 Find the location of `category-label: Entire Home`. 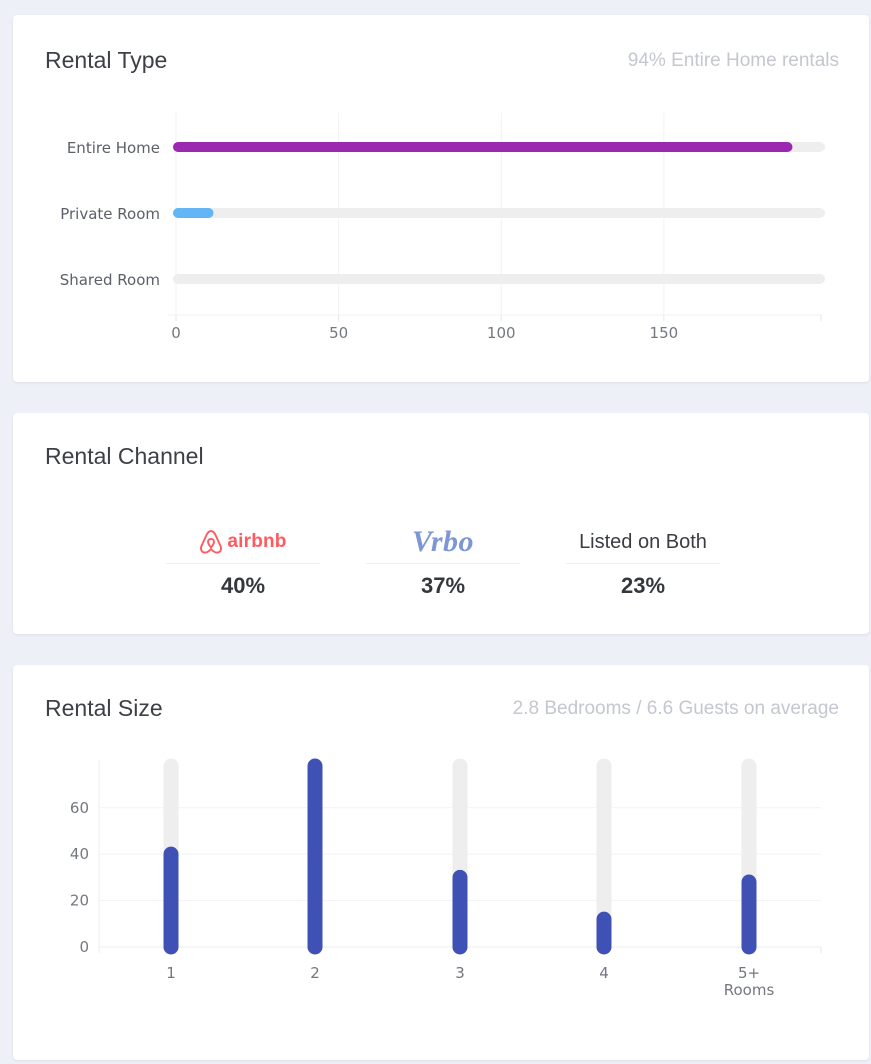

category-label: Entire Home is located at coordinates (113, 148).